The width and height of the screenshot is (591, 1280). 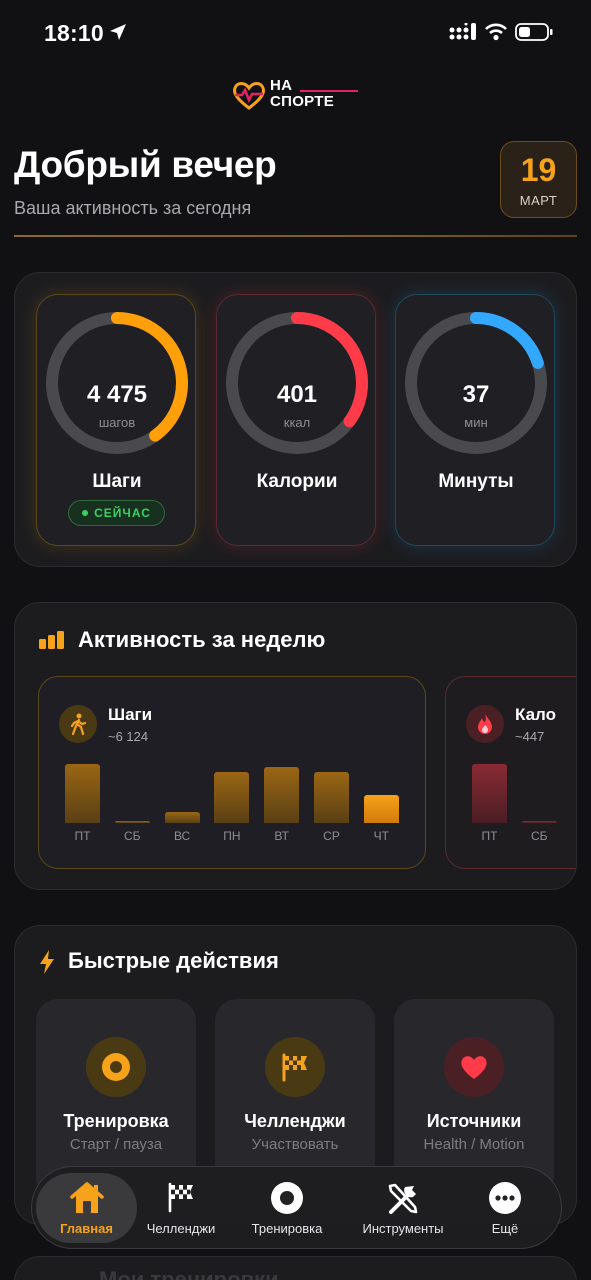 I want to click on calories-label: Калории, so click(x=297, y=481).